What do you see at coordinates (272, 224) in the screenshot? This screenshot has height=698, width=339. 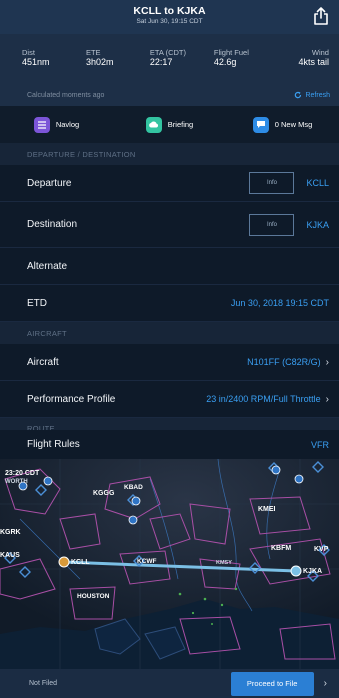 I see `destination-info-button: Info` at bounding box center [272, 224].